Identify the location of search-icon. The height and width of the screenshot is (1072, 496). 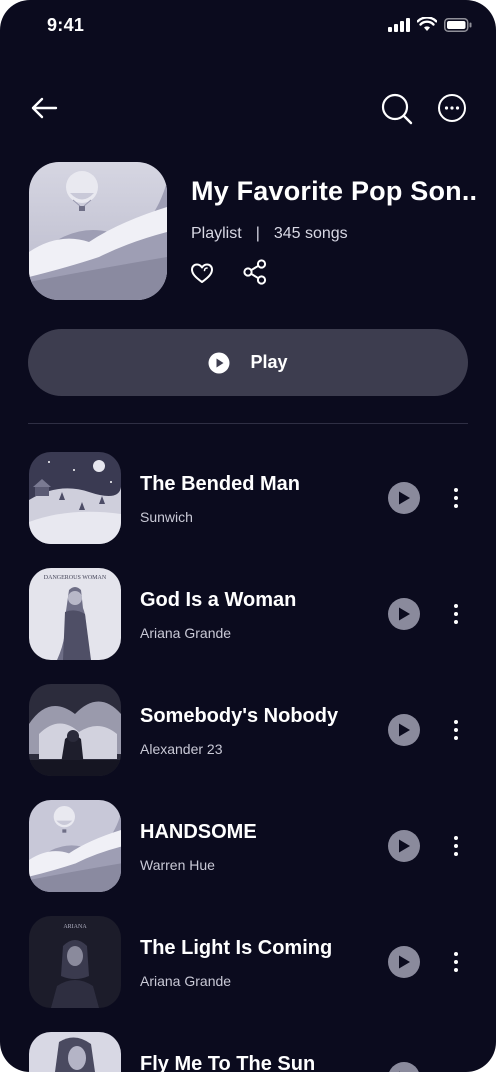
(397, 109).